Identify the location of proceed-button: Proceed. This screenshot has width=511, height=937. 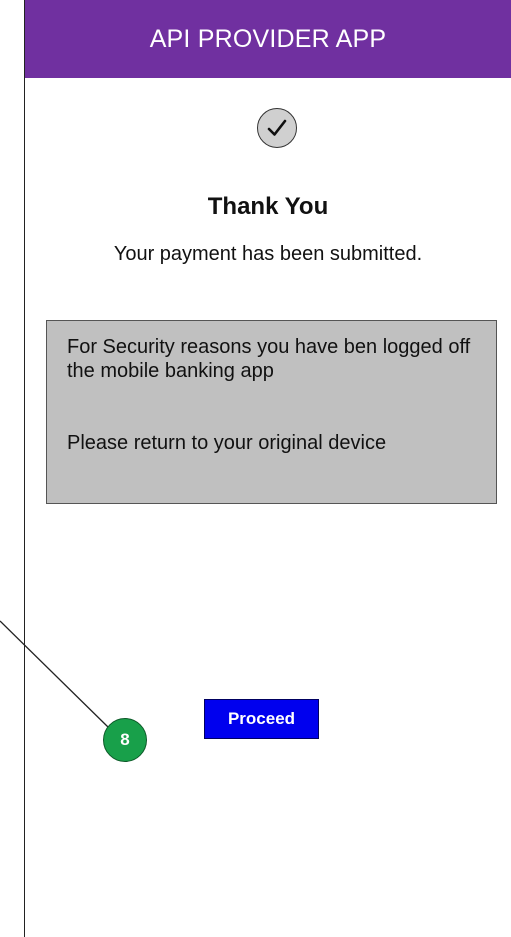
(261, 719).